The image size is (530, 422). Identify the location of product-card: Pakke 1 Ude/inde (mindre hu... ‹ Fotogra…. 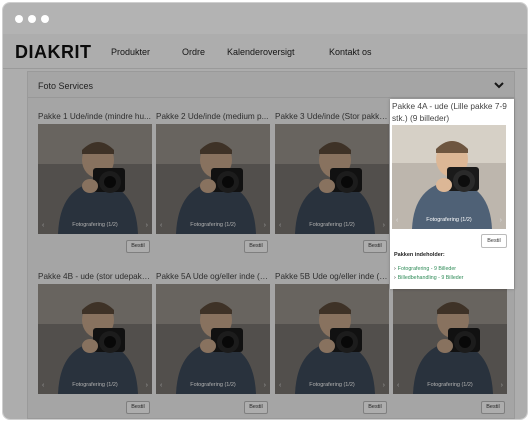
(95, 172).